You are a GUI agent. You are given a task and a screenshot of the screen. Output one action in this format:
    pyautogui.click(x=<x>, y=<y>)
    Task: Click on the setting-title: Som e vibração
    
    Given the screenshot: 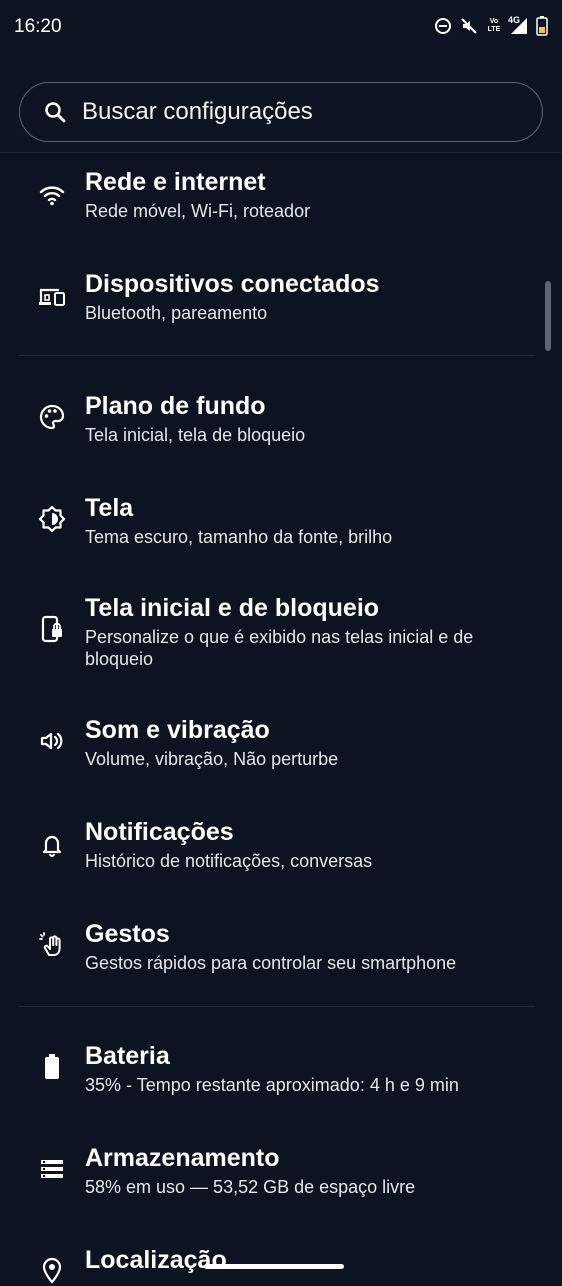 What is the action you would take?
    pyautogui.click(x=177, y=730)
    